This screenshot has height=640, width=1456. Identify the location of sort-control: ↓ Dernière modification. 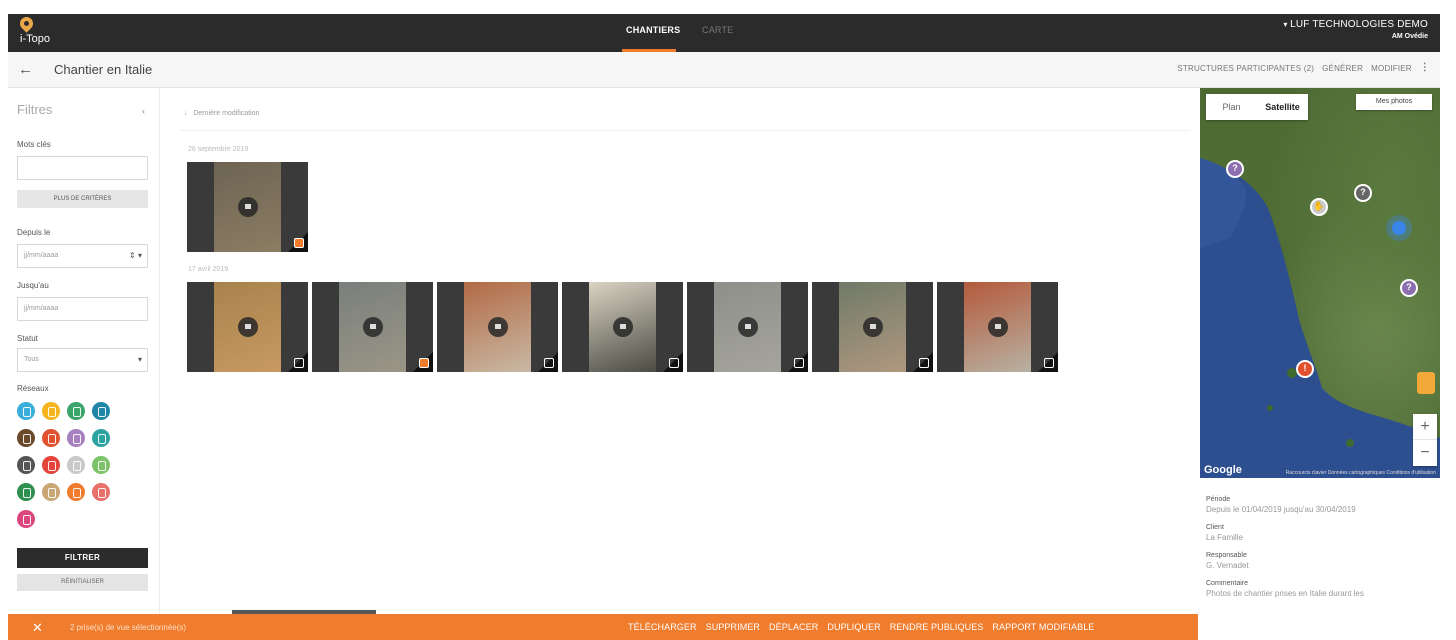
(222, 113).